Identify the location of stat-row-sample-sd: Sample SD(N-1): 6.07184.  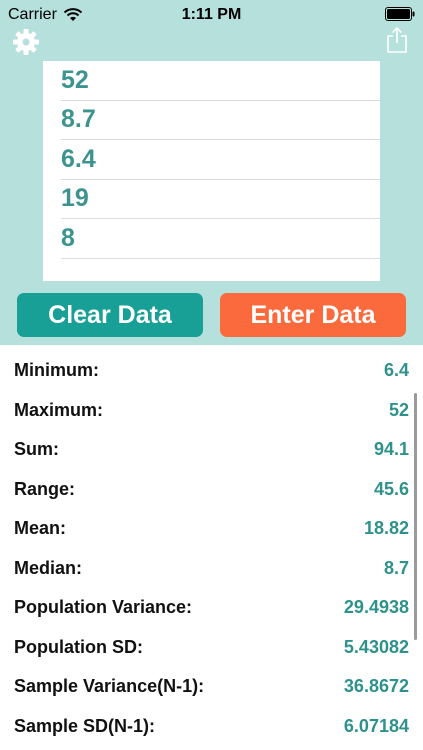
(211, 727).